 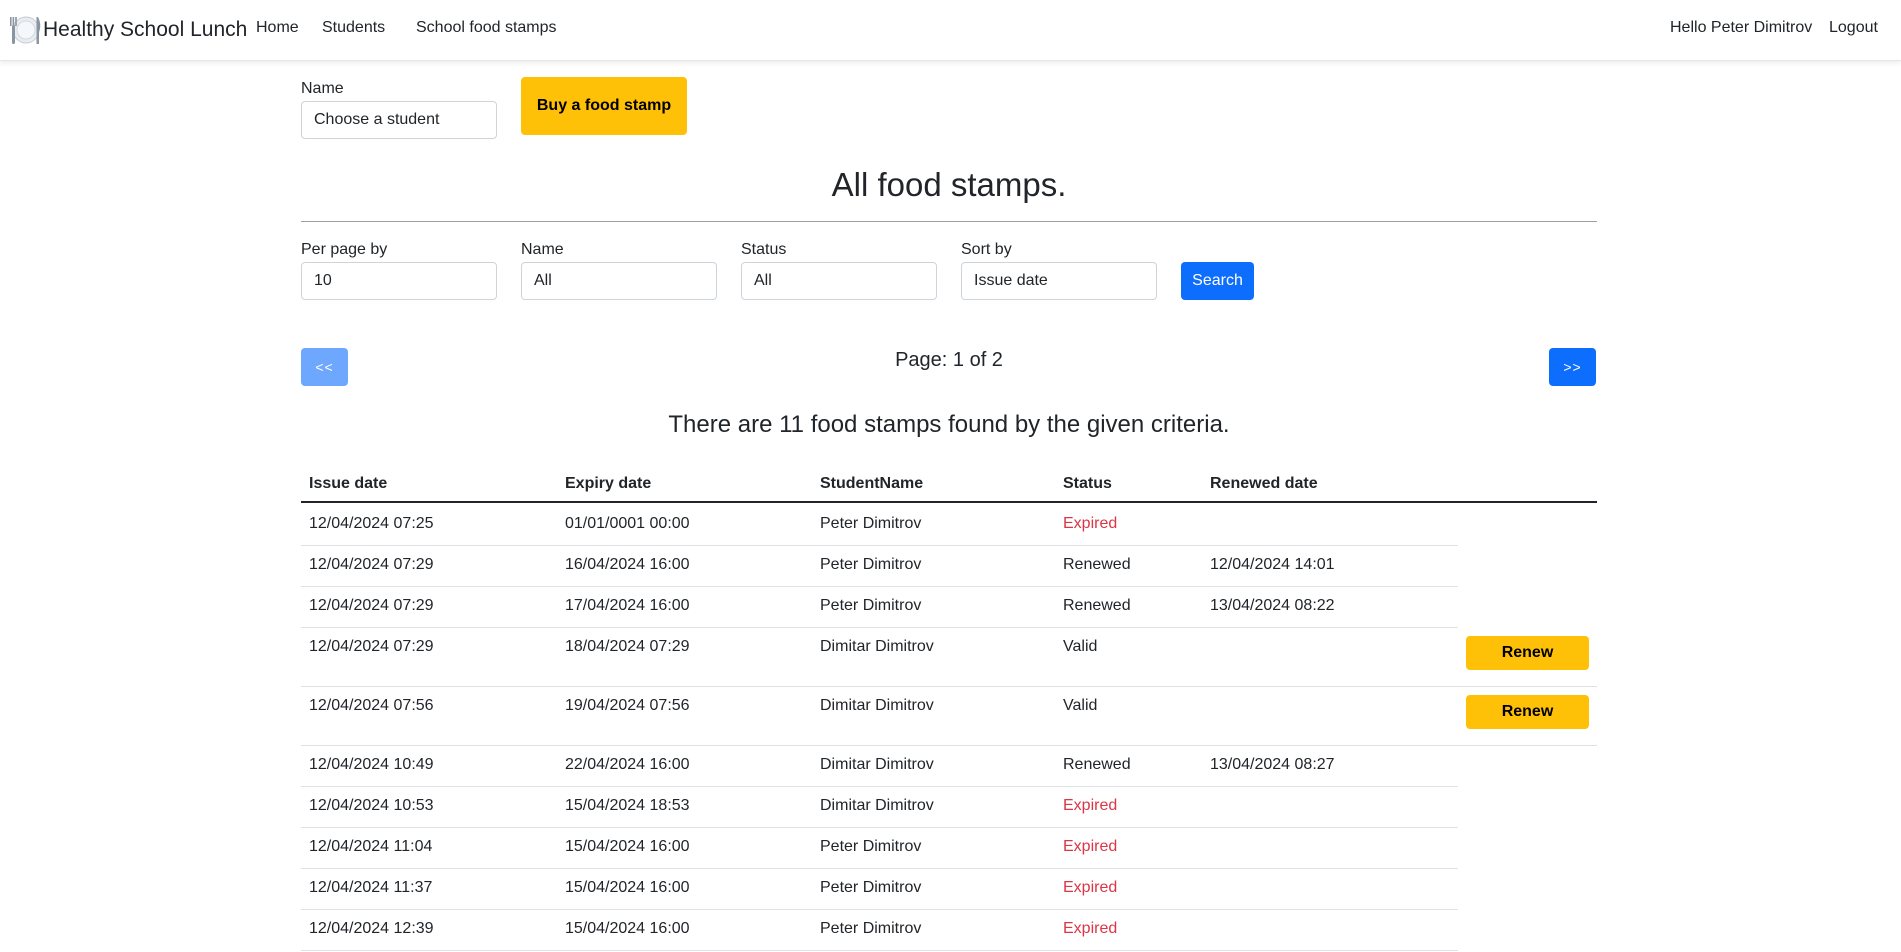 I want to click on cell-issue-date: 12/04/2024 07:56, so click(x=371, y=705).